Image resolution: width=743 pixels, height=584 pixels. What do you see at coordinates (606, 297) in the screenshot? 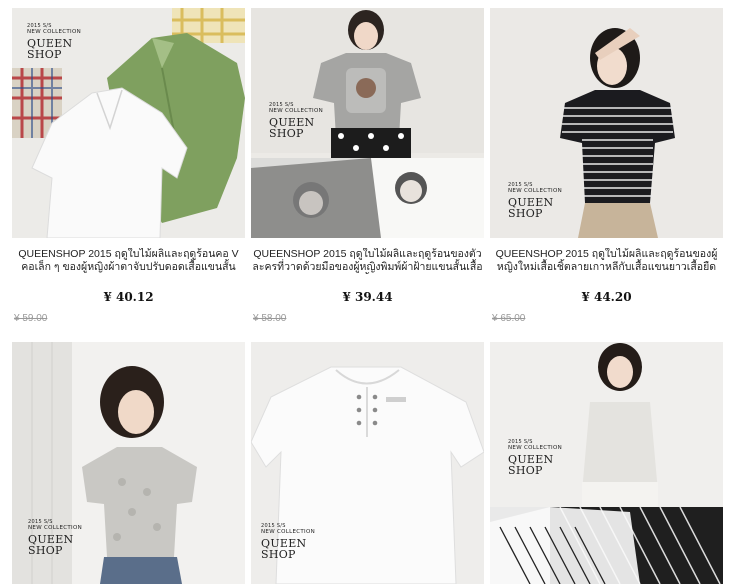
I see `product-price: ¥ 44.20` at bounding box center [606, 297].